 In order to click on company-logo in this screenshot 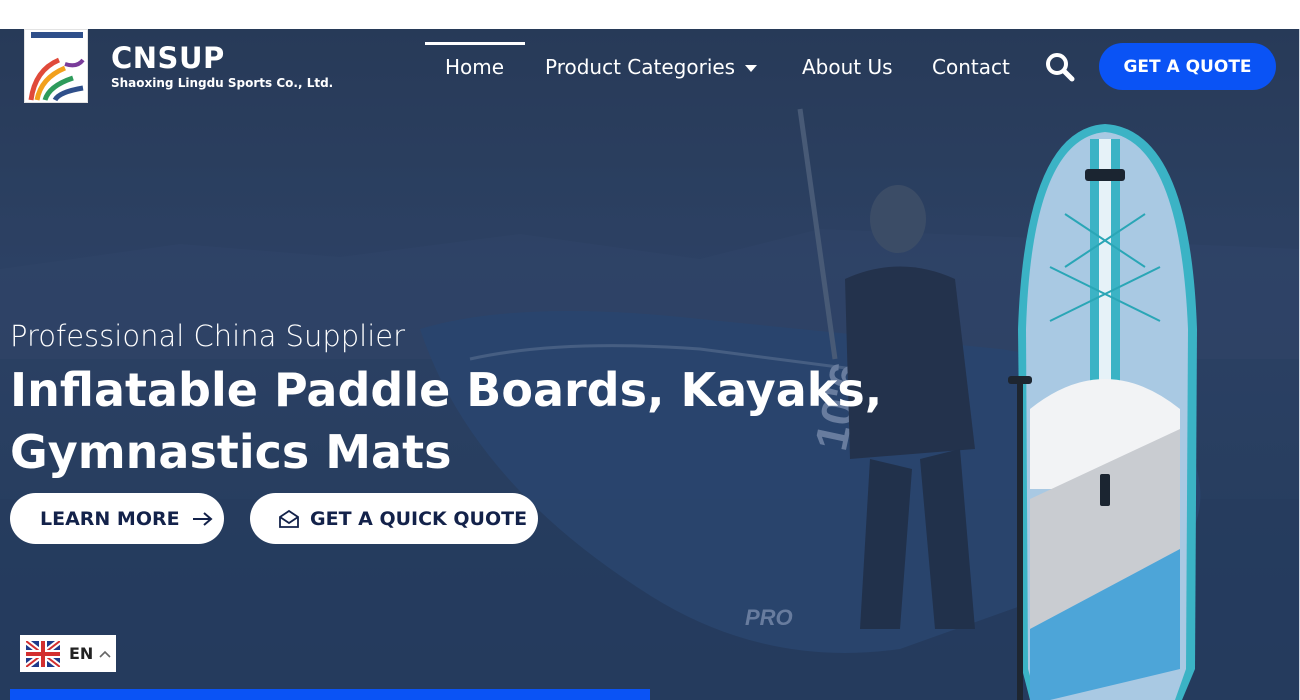, I will do `click(56, 66)`.